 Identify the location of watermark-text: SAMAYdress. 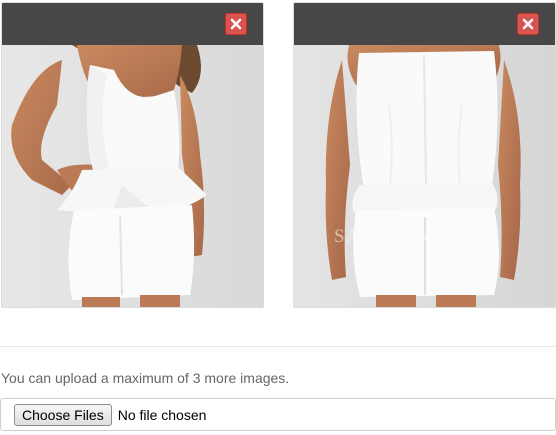
(392, 236).